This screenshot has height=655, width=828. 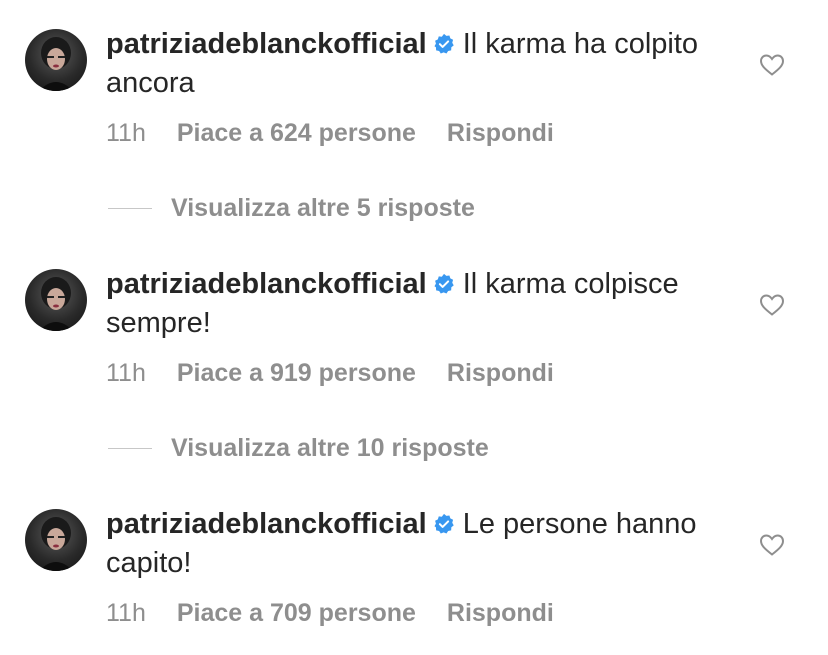 I want to click on likes-count: Piace a 709 persone, so click(x=296, y=613).